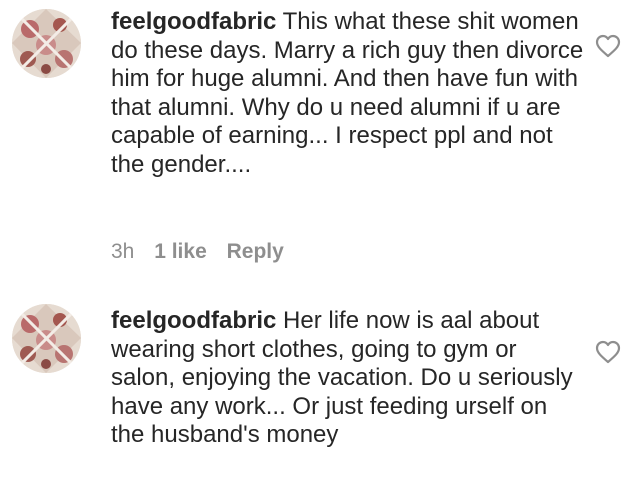 This screenshot has height=480, width=640. I want to click on comment-time: 3h, so click(123, 251).